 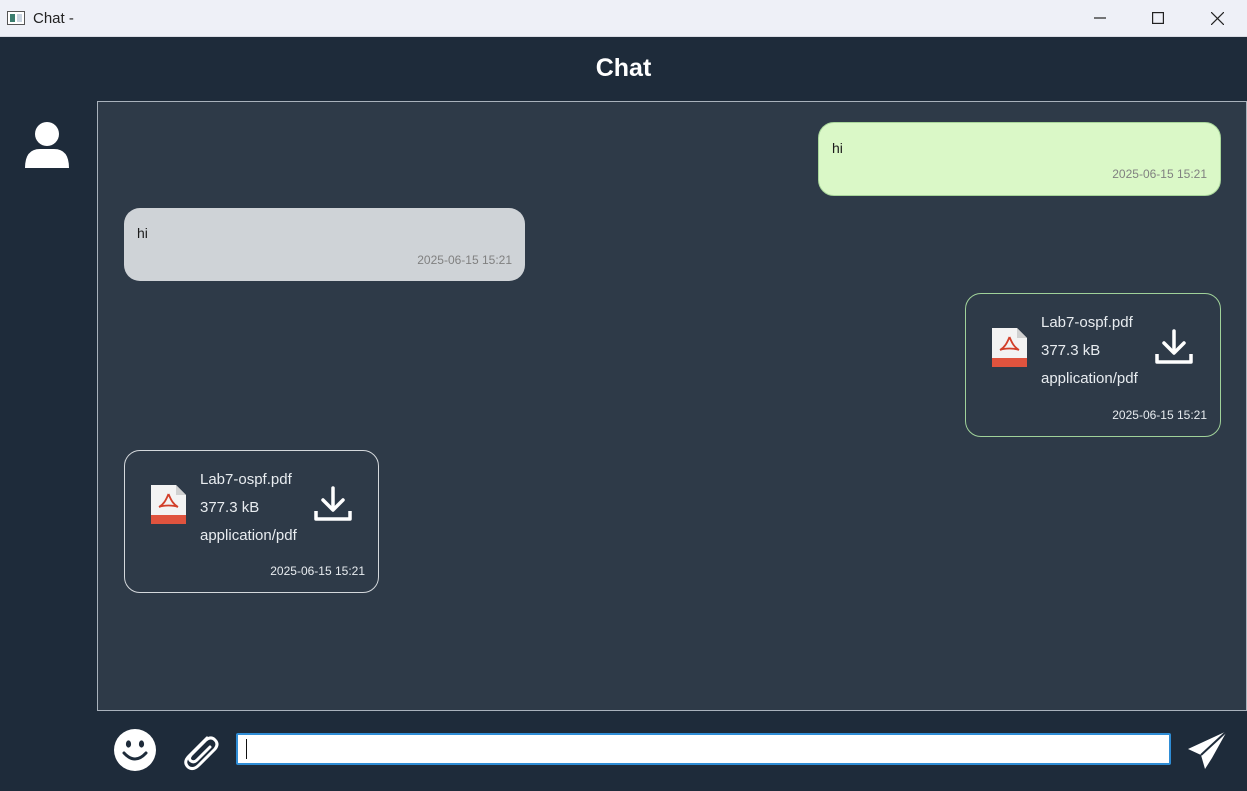 I want to click on outgoing-text-message: hi 2025-06-15 15:21, so click(x=1019, y=159).